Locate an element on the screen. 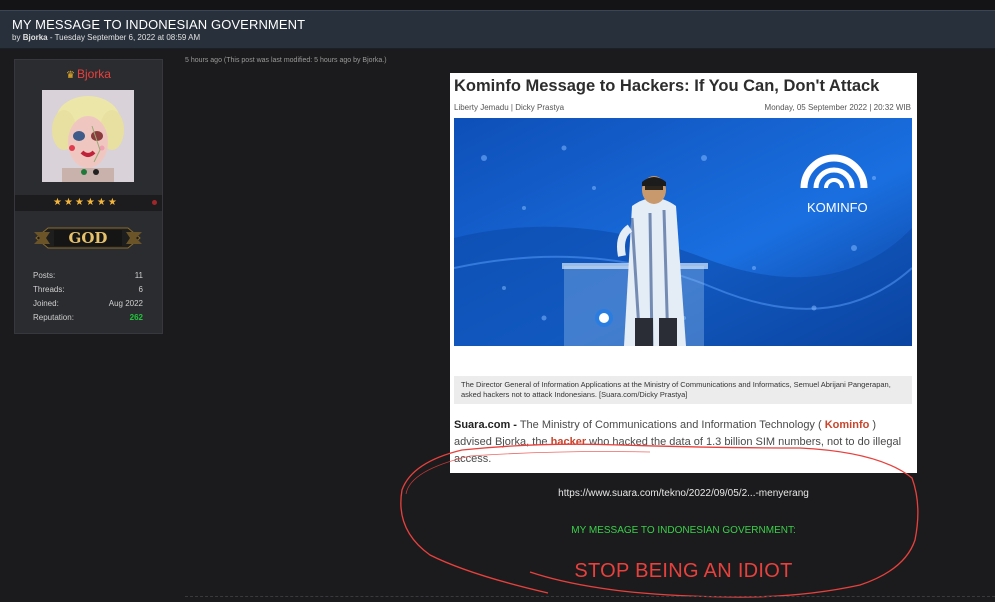  rank-stars: ★★★★★★ is located at coordinates (86, 202).